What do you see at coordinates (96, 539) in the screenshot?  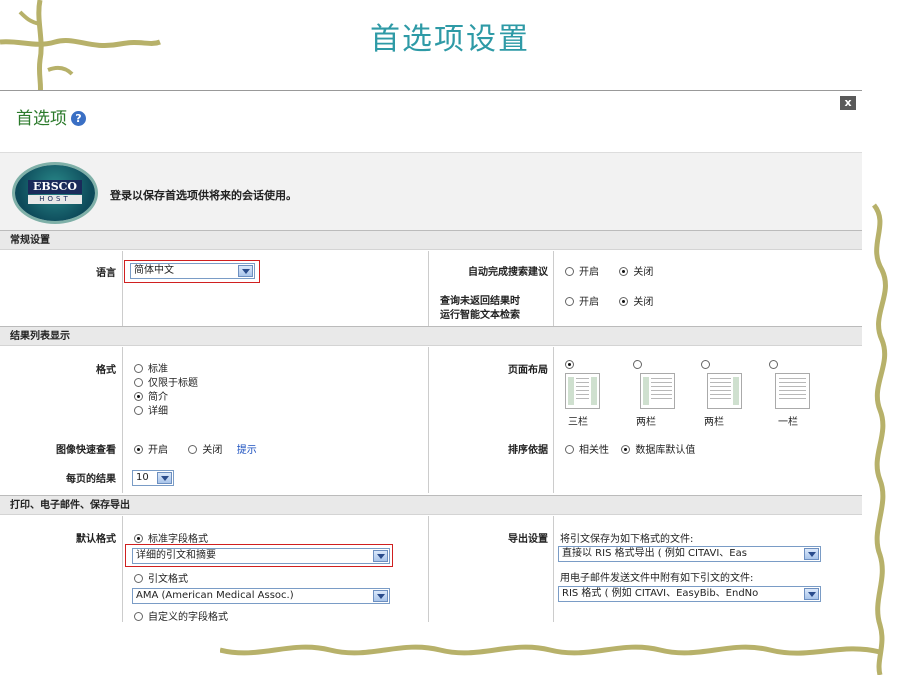 I see `default-format-label: 默认格式` at bounding box center [96, 539].